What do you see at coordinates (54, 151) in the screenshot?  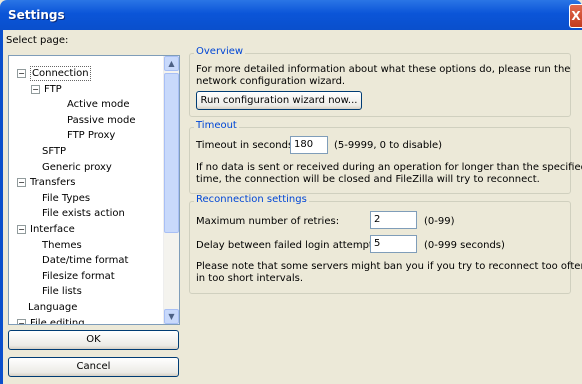 I see `tree-item-label: SFTP` at bounding box center [54, 151].